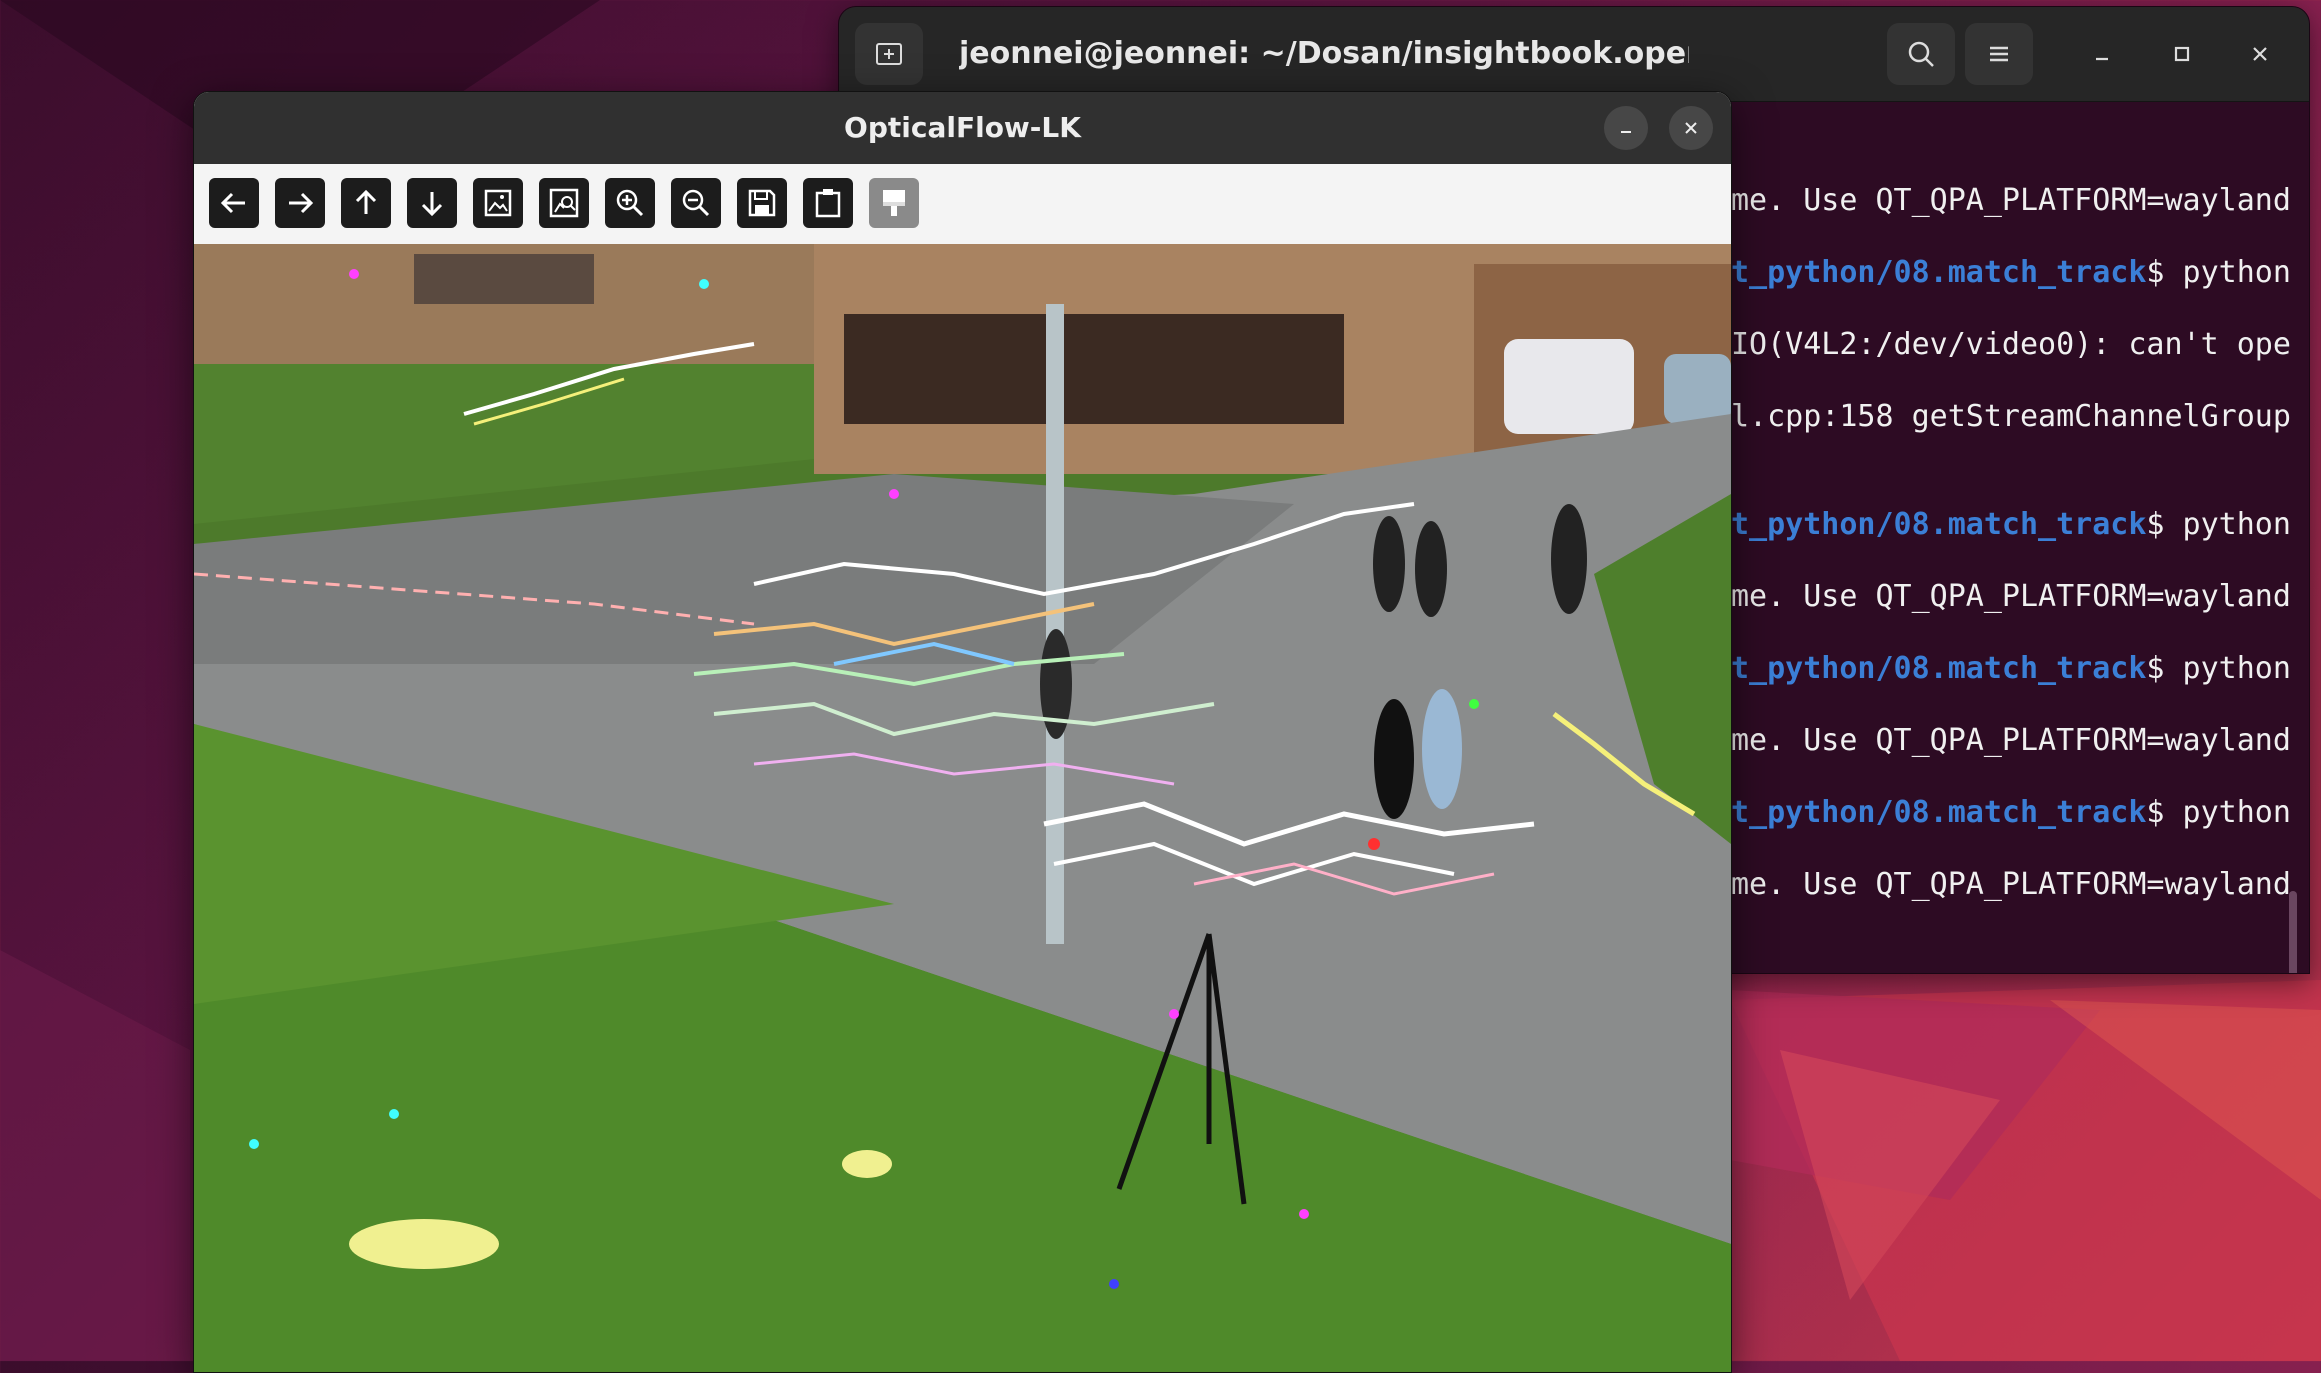 The height and width of the screenshot is (1373, 2321). I want to click on pan-up-button, so click(366, 203).